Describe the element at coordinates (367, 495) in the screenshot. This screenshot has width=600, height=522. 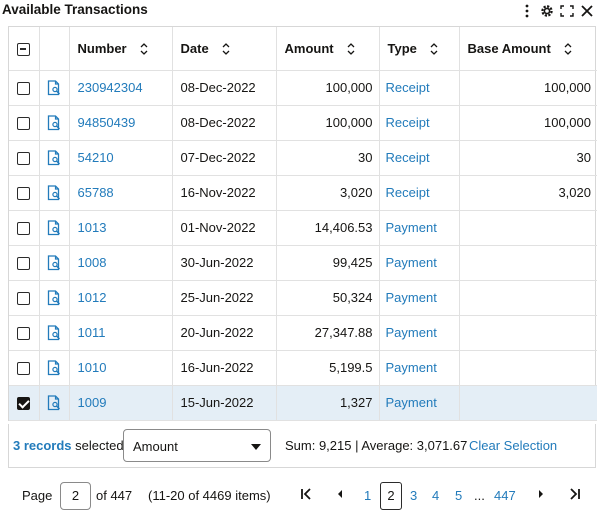
I see `page-link-1: 1` at that location.